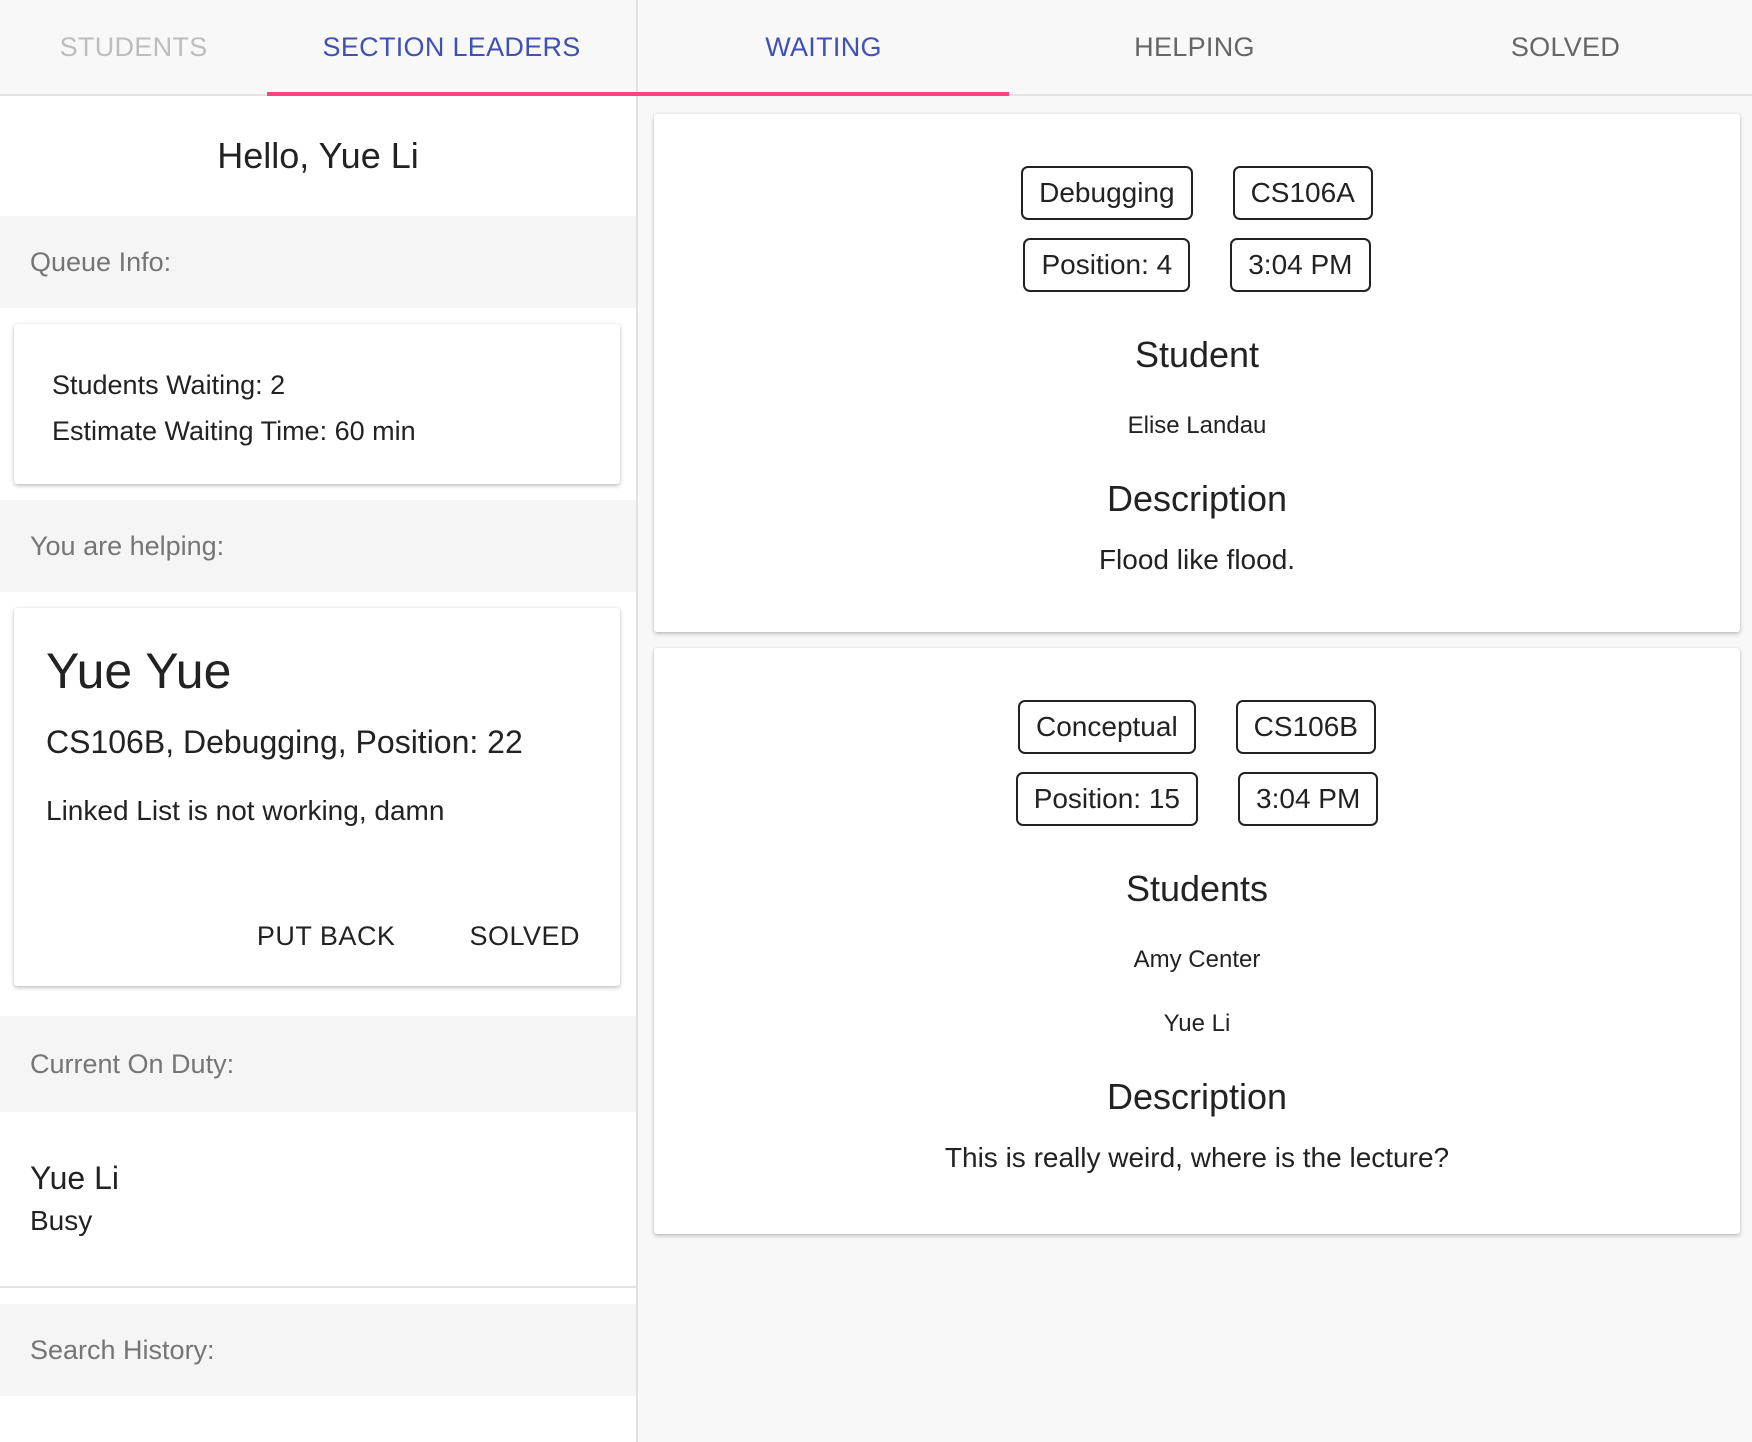 The image size is (1752, 1442). What do you see at coordinates (139, 671) in the screenshot?
I see `helping-student-name: Yue Yue` at bounding box center [139, 671].